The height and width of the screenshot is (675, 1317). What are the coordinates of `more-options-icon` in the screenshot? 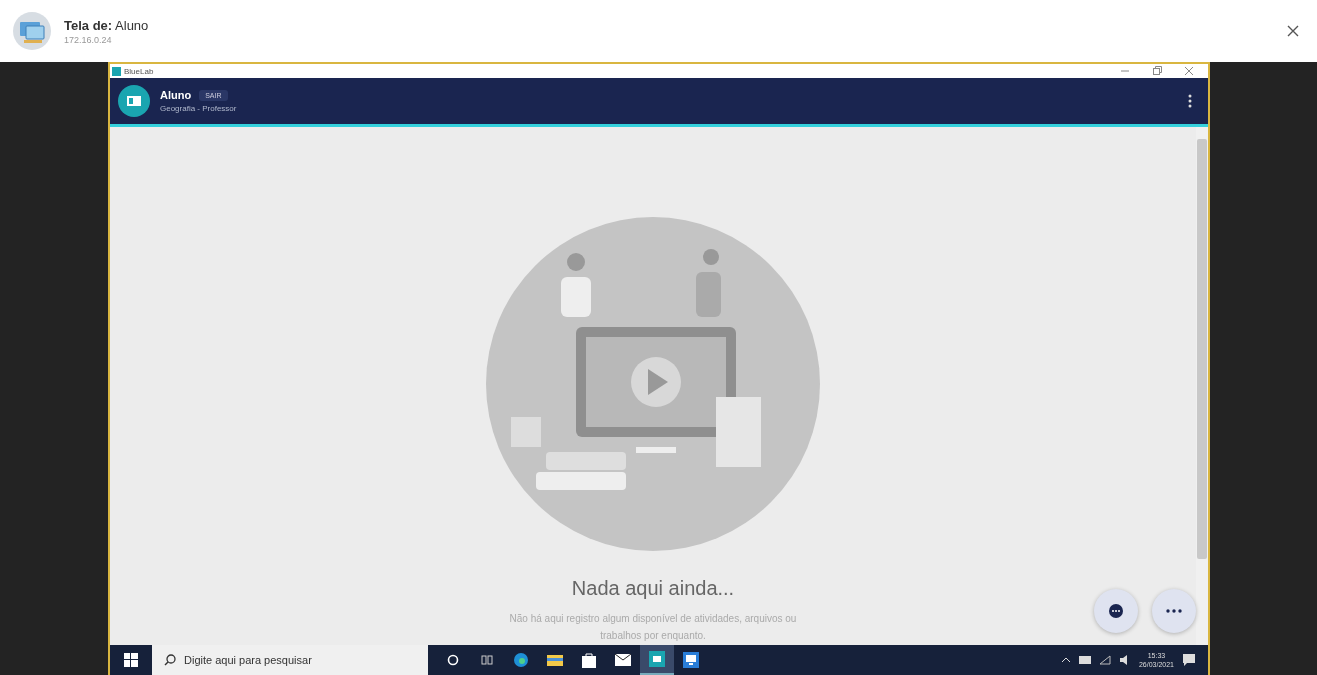 It's located at (1190, 101).